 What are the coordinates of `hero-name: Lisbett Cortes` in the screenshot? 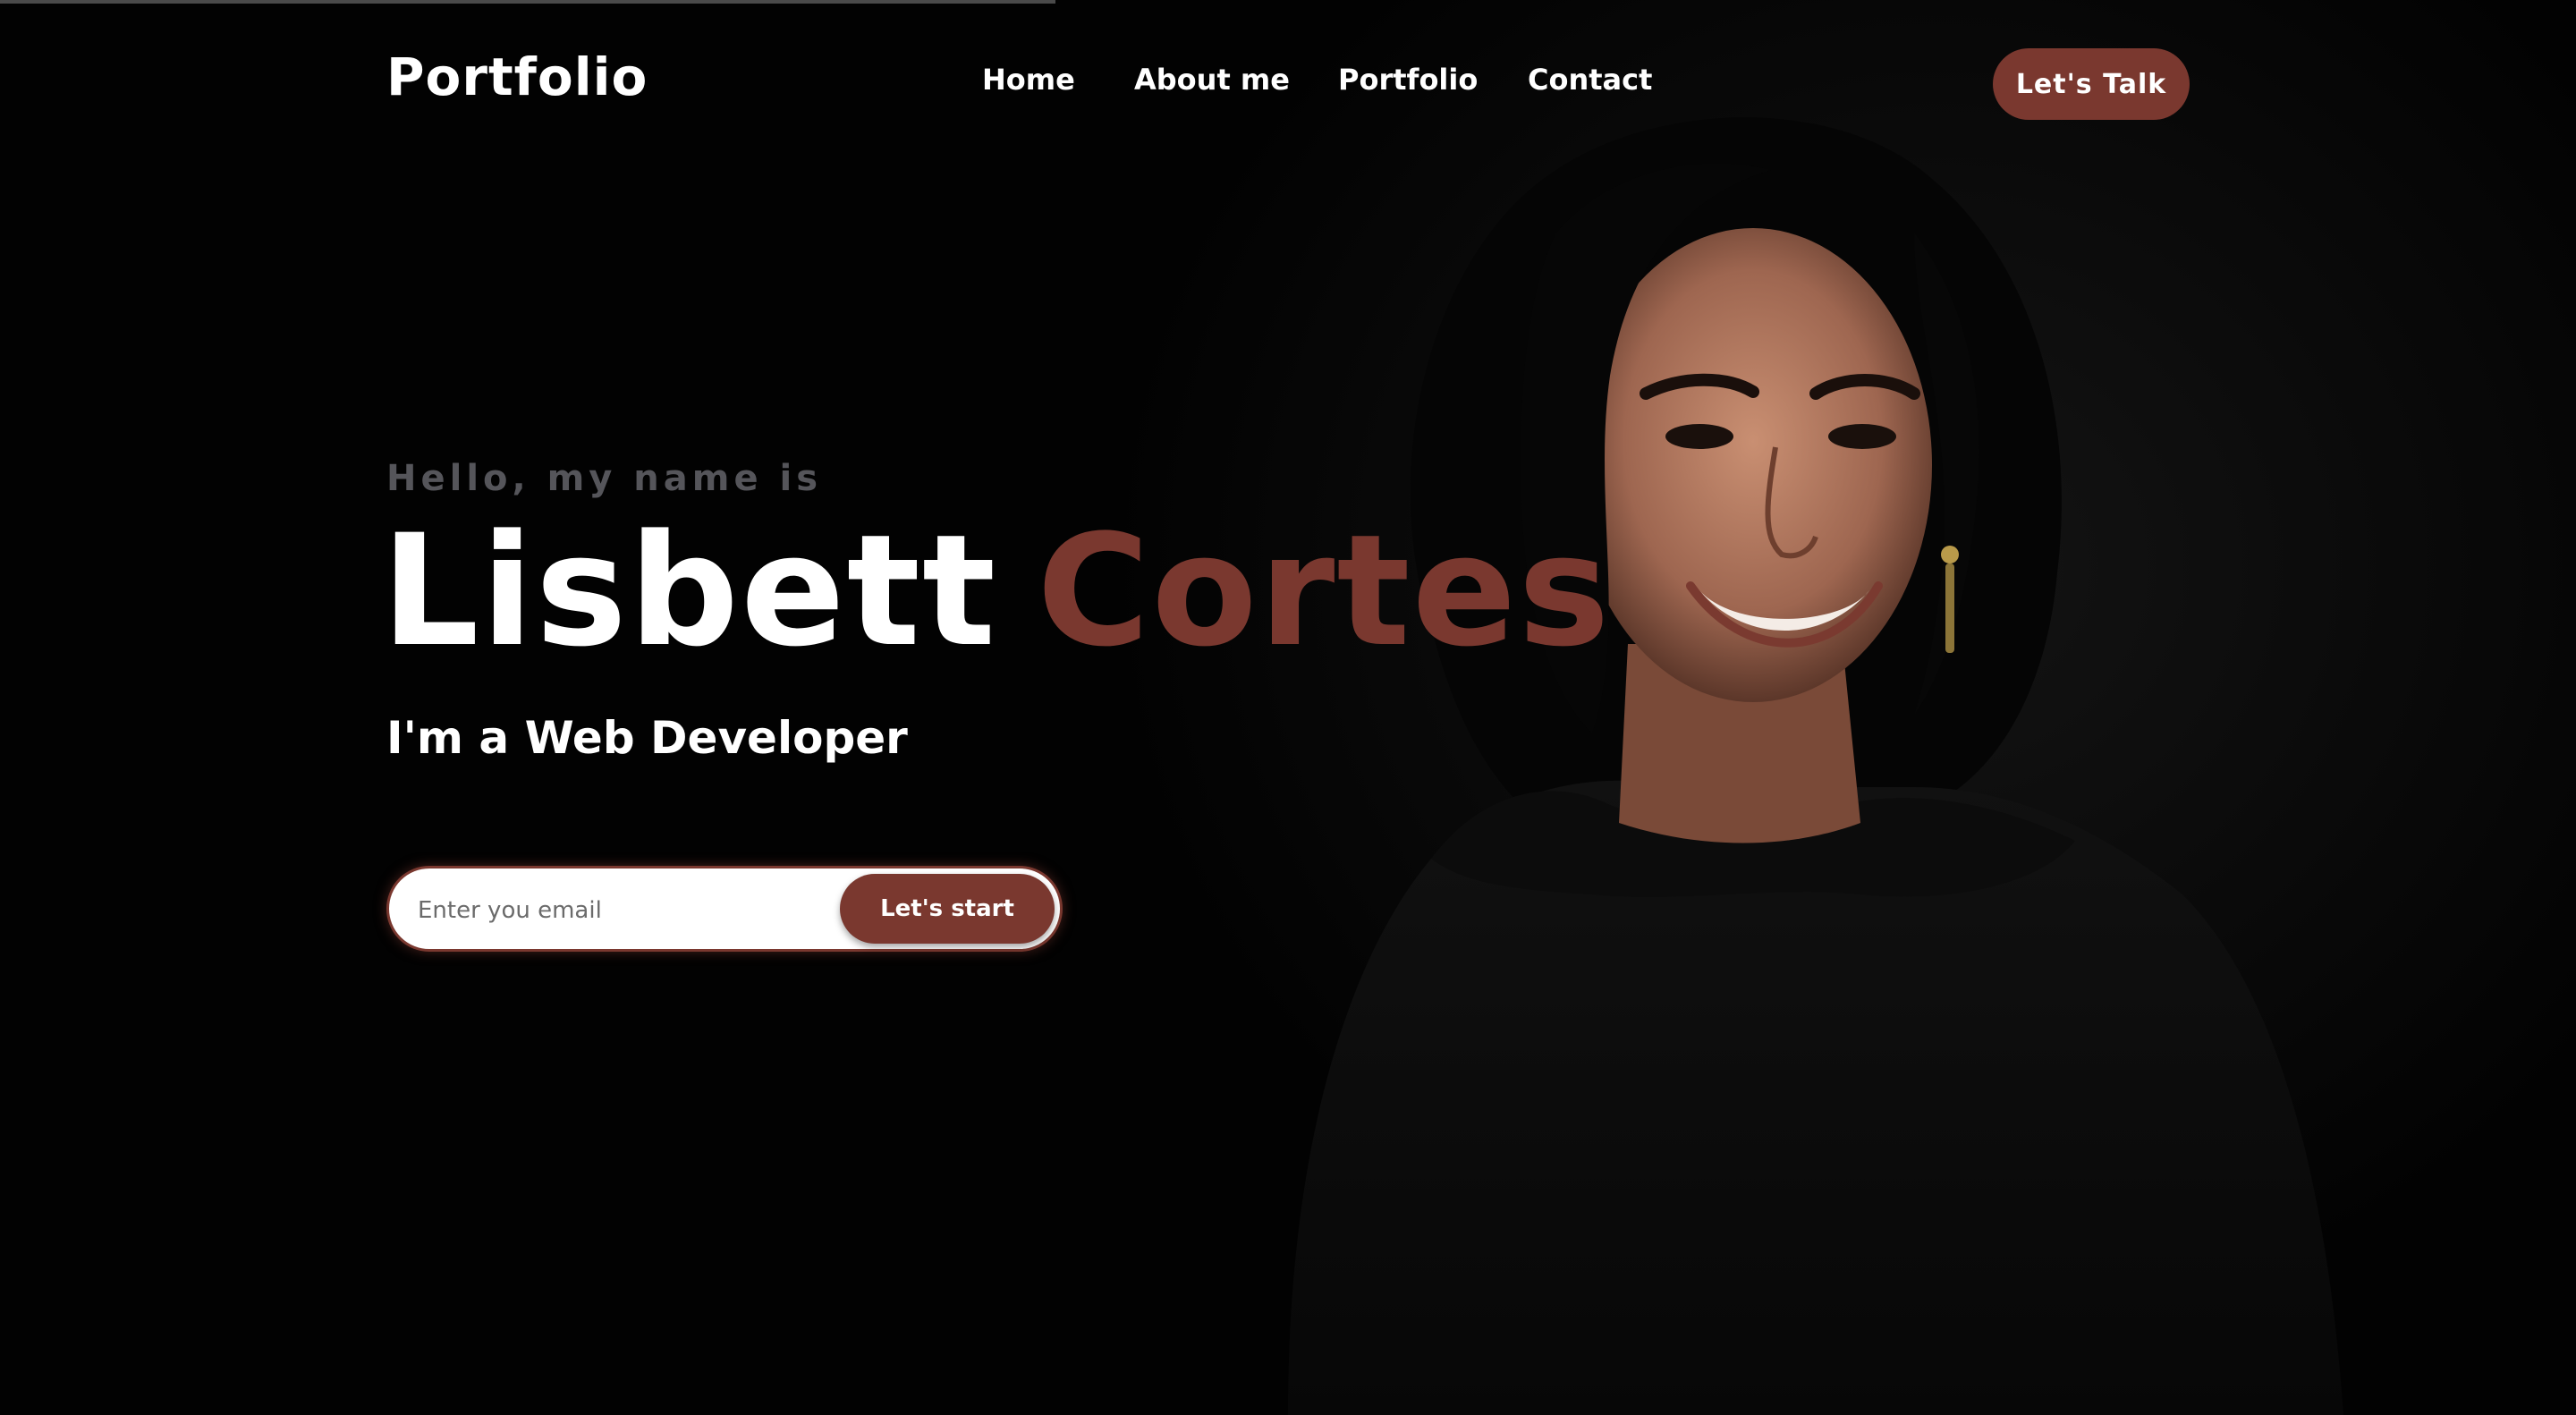 It's located at (996, 591).